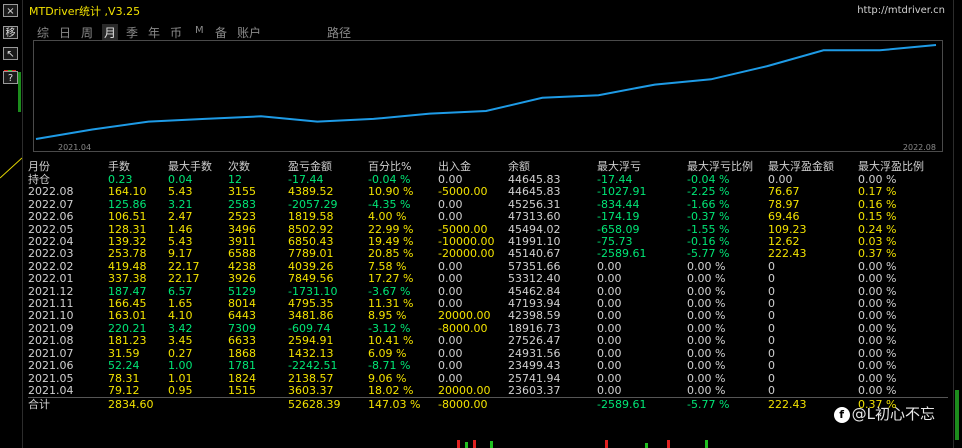  What do you see at coordinates (127, 254) in the screenshot?
I see `table-cell: 253.78` at bounding box center [127, 254].